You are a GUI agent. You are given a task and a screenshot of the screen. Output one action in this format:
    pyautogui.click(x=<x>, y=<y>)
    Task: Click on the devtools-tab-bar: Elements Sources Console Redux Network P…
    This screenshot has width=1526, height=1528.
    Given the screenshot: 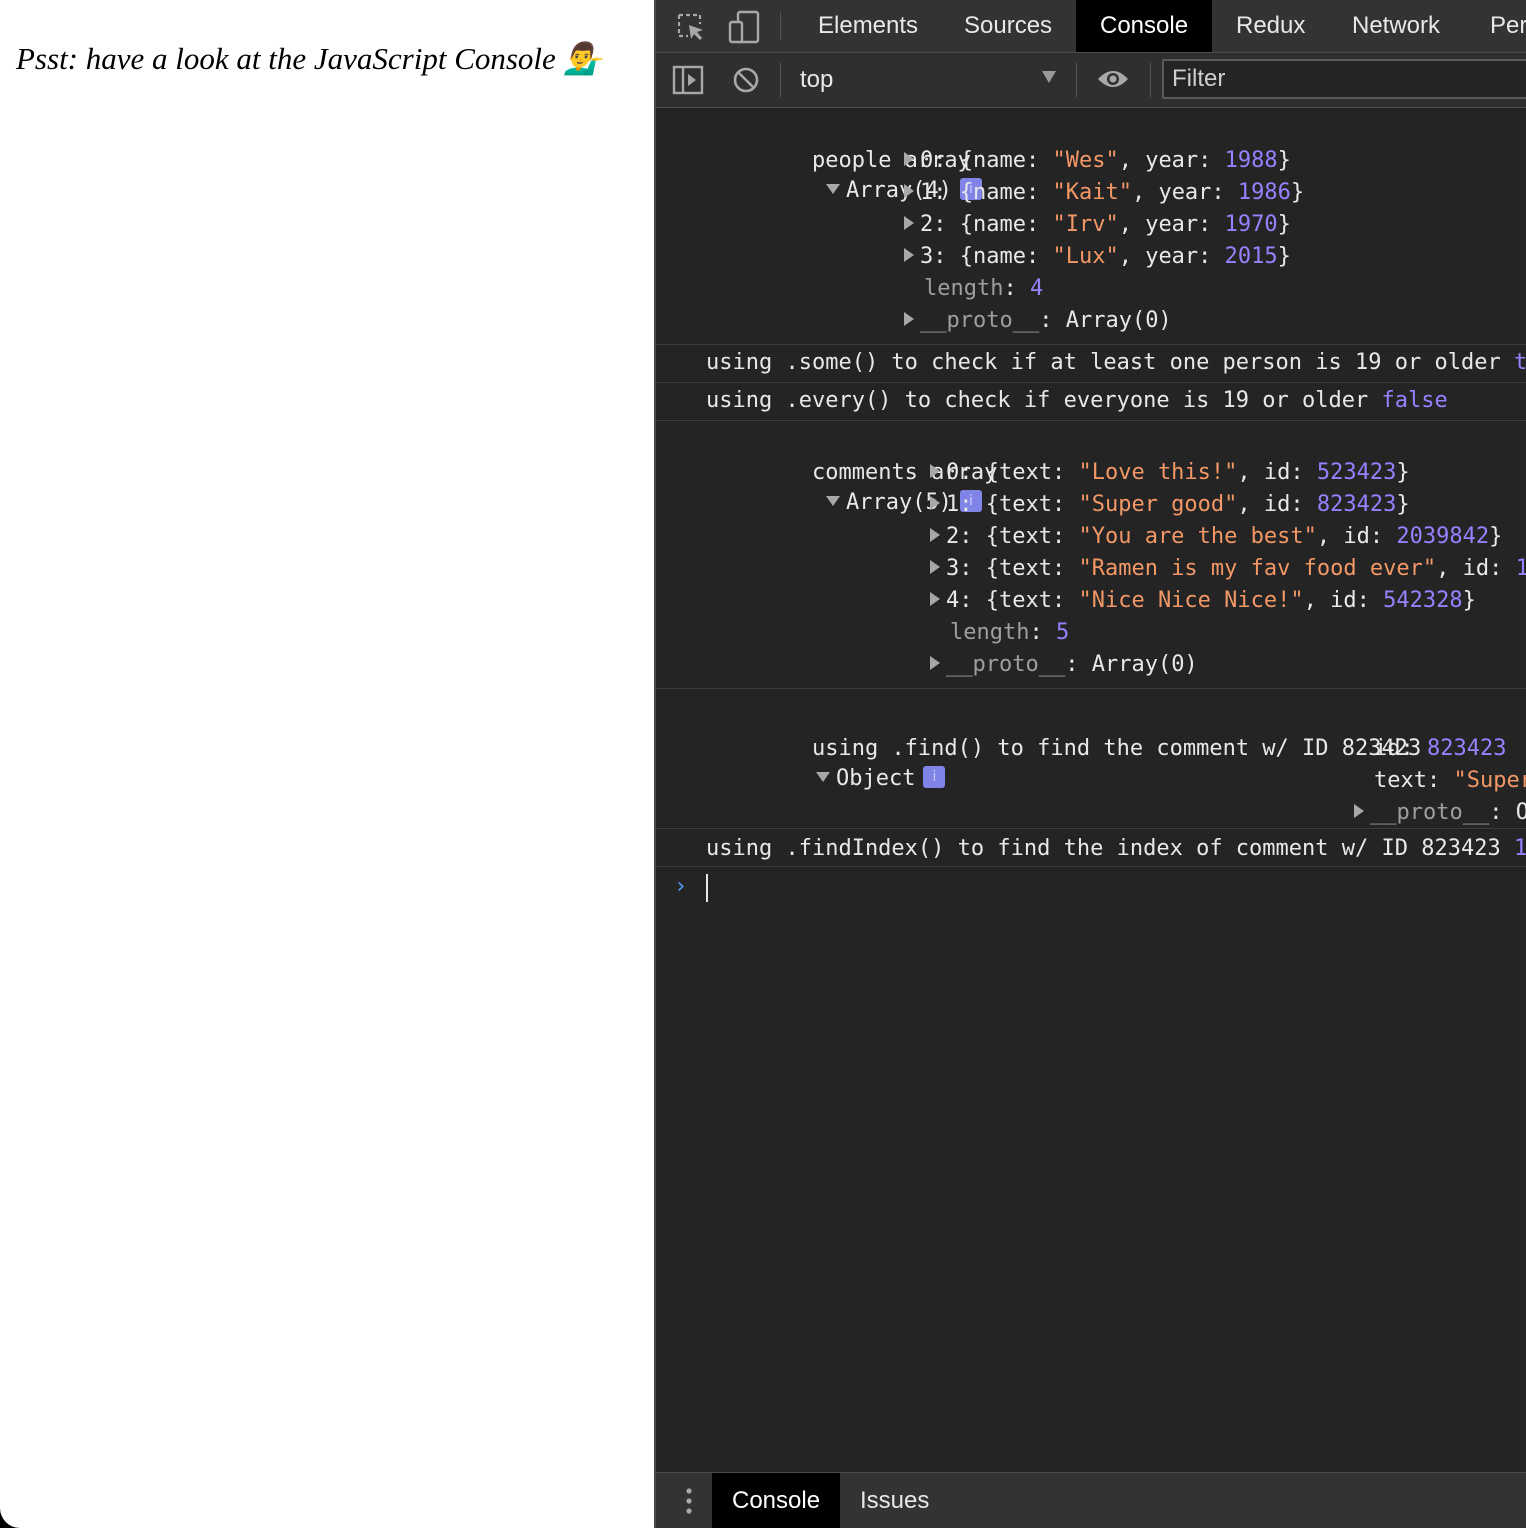 What is the action you would take?
    pyautogui.click(x=1091, y=26)
    